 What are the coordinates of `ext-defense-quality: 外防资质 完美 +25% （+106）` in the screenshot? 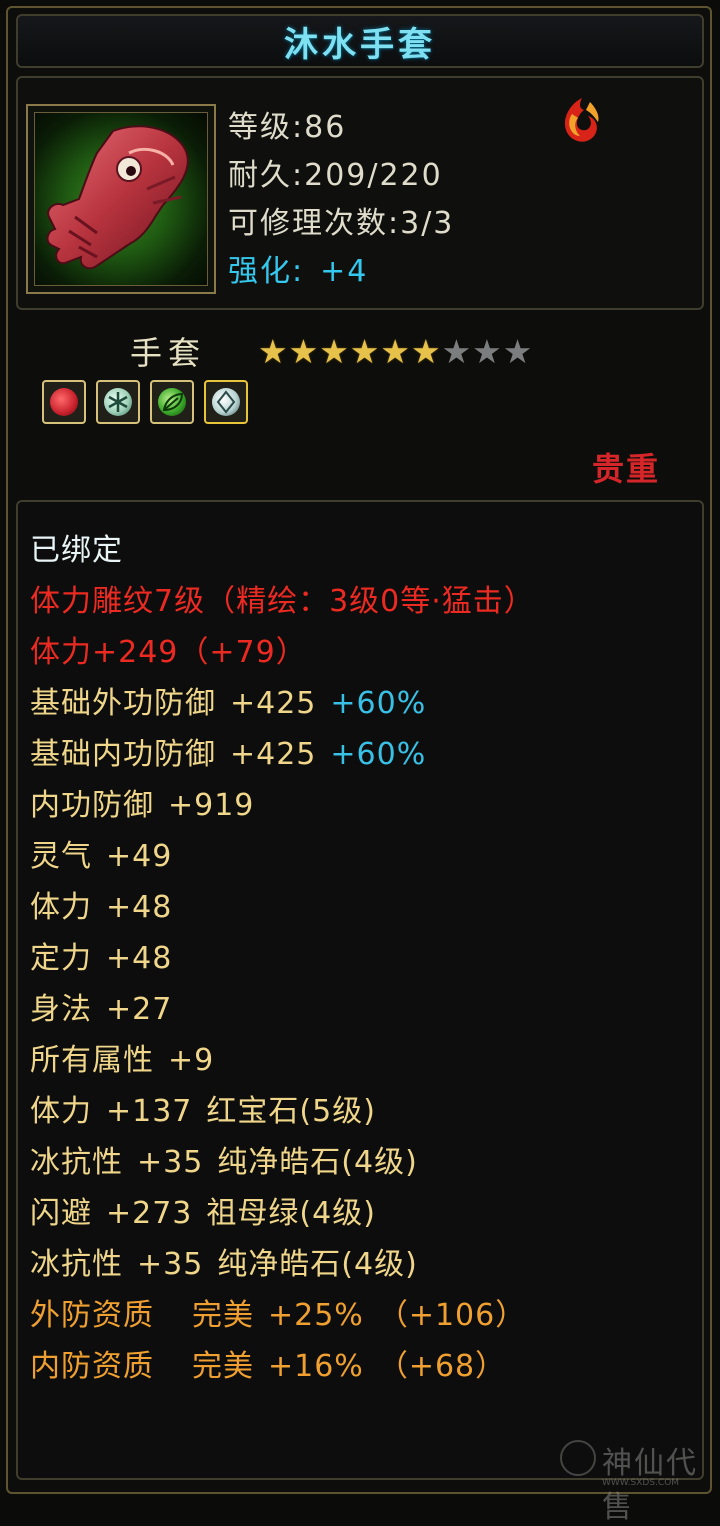 It's located at (278, 1316).